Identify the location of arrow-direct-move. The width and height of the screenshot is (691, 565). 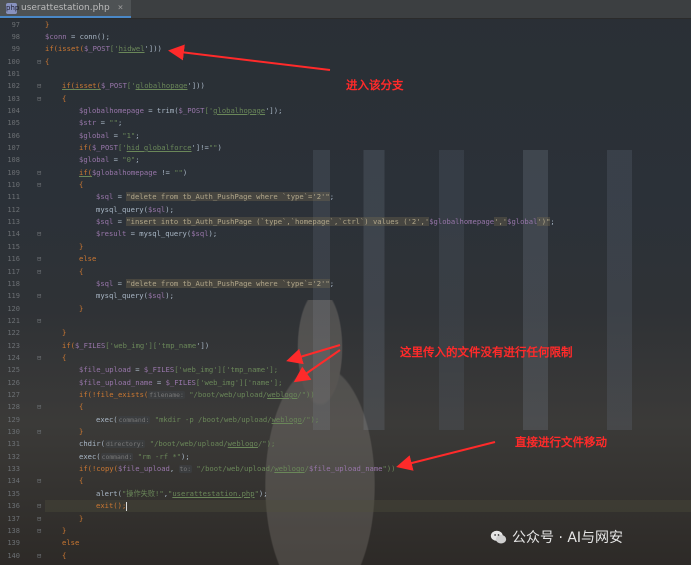
(446, 456).